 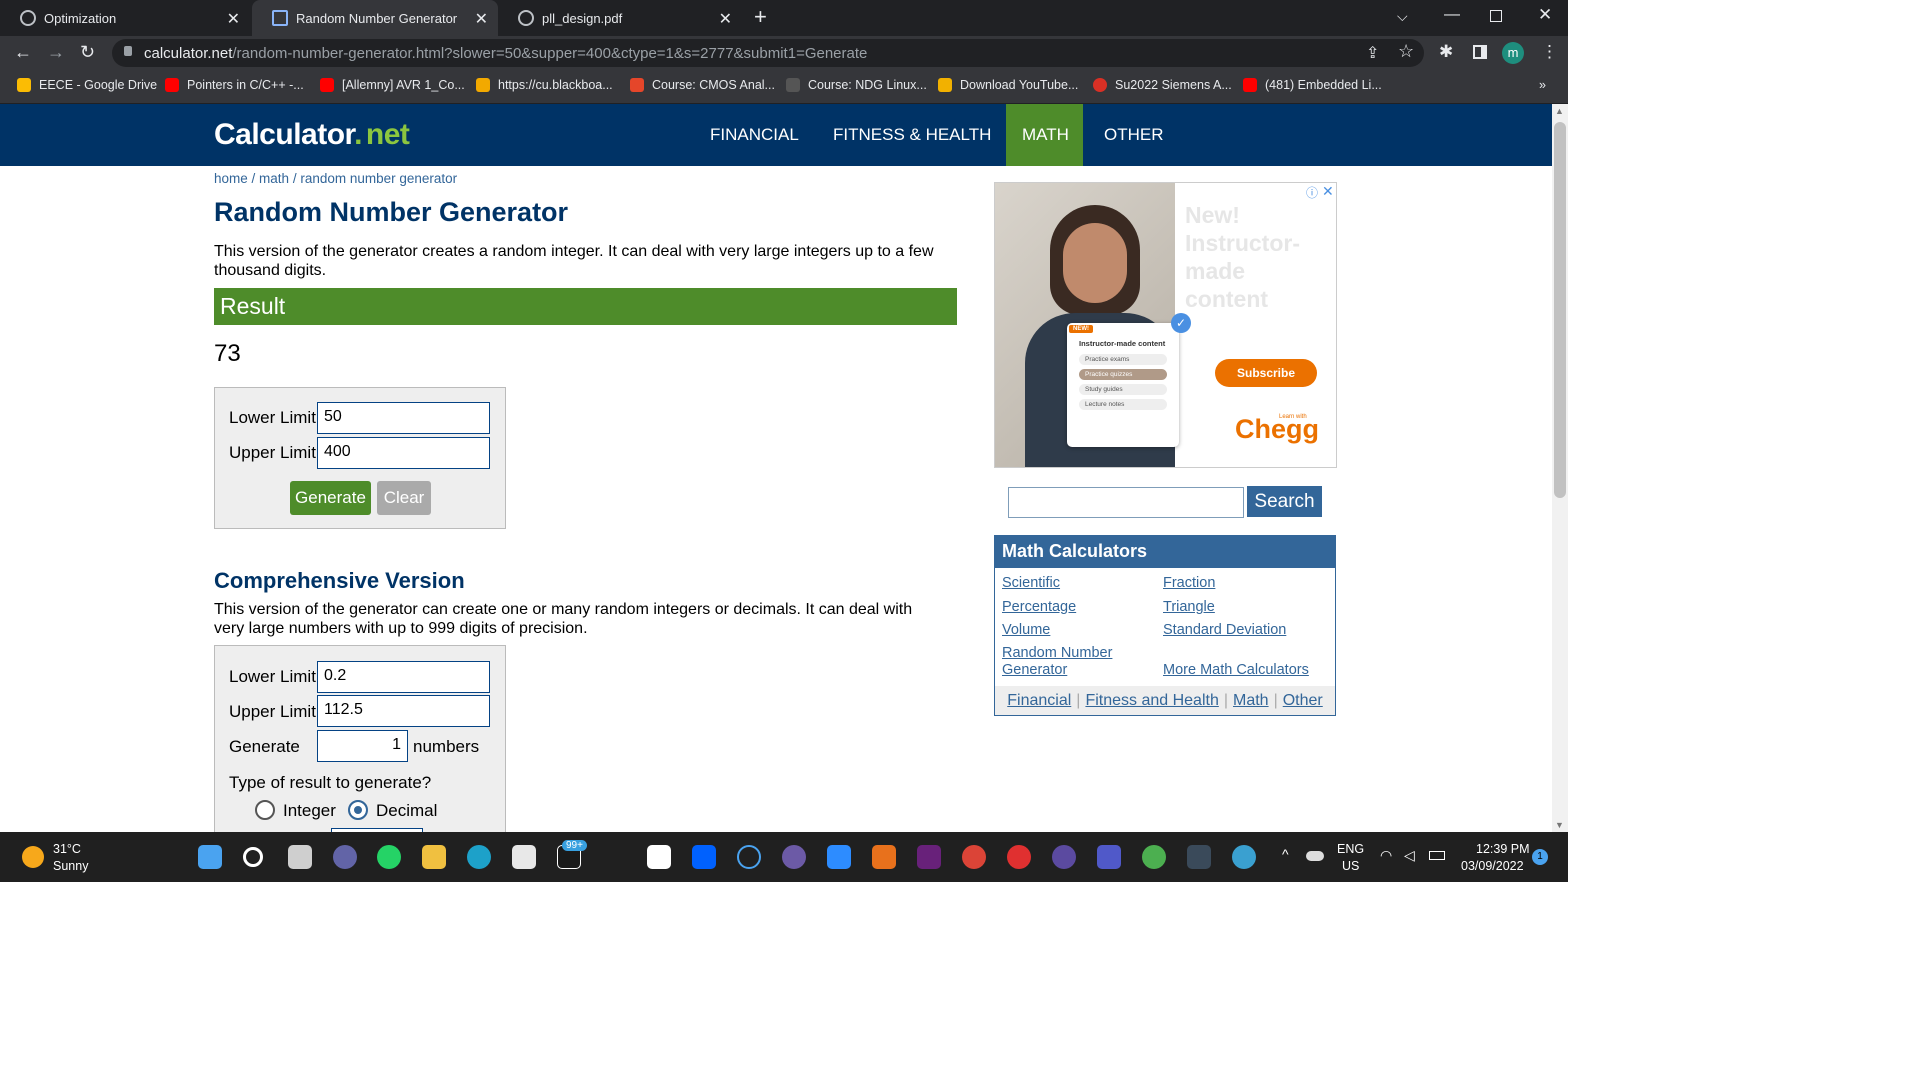 I want to click on side-panel-icon, so click(x=1480, y=52).